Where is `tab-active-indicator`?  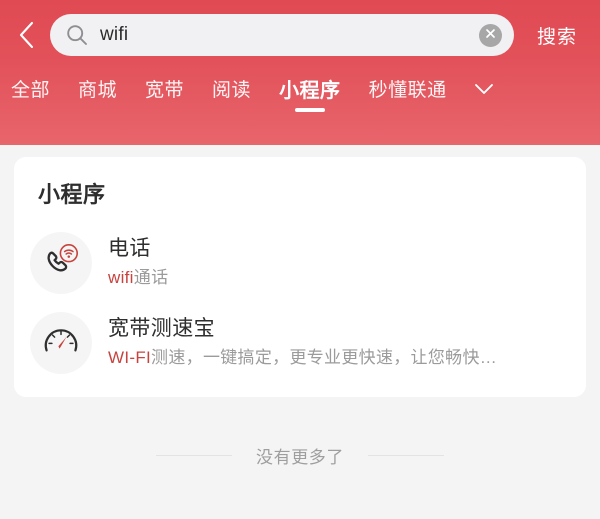
tab-active-indicator is located at coordinates (309, 110).